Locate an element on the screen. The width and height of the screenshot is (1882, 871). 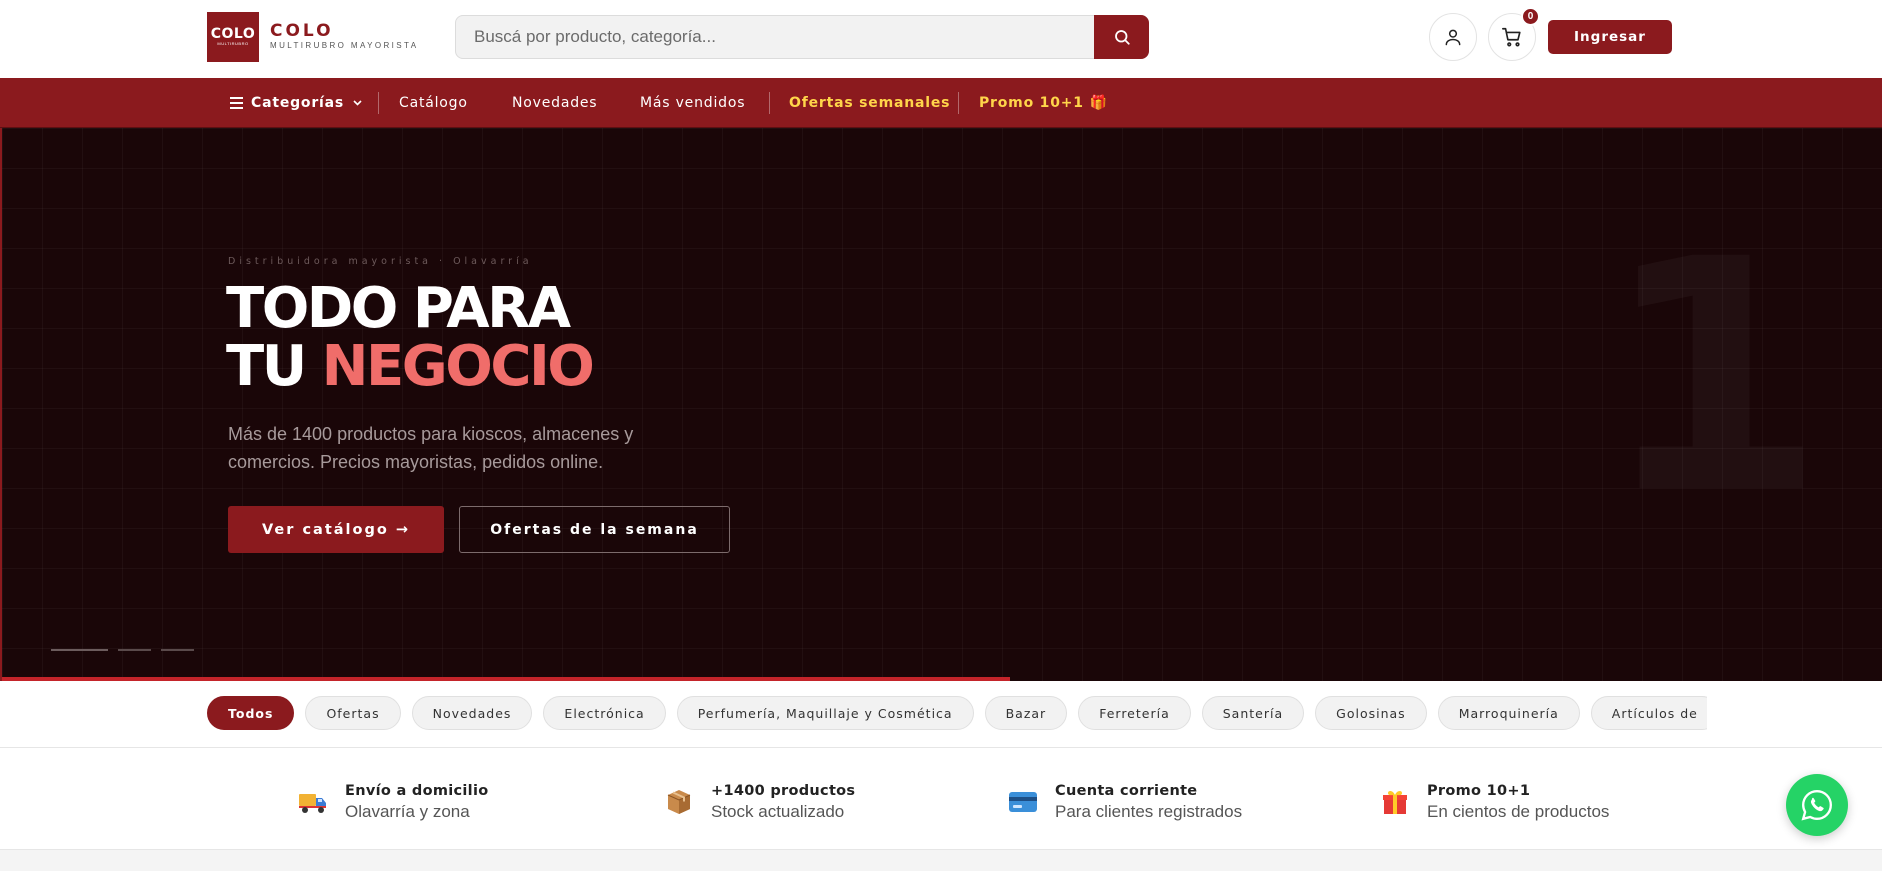
user-icon is located at coordinates (1453, 37).